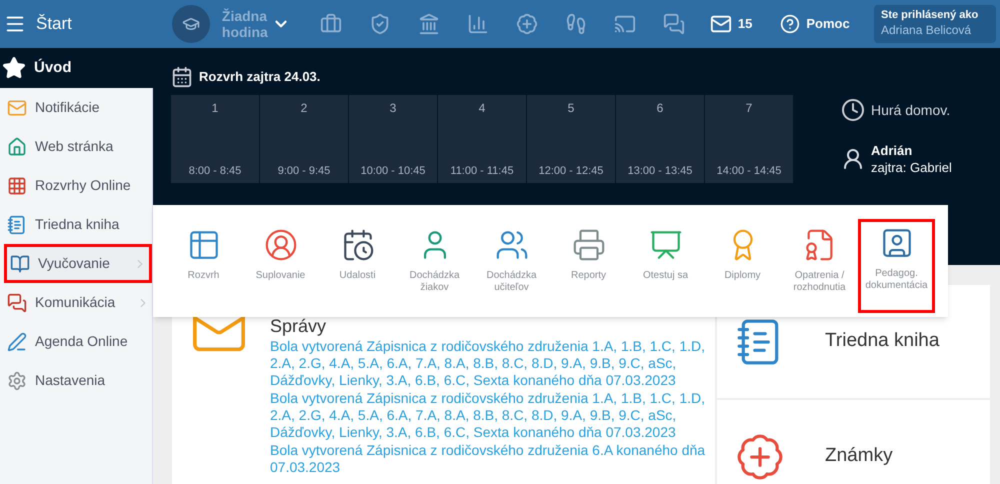  I want to click on sidebar-item: Web stránka, so click(78, 146).